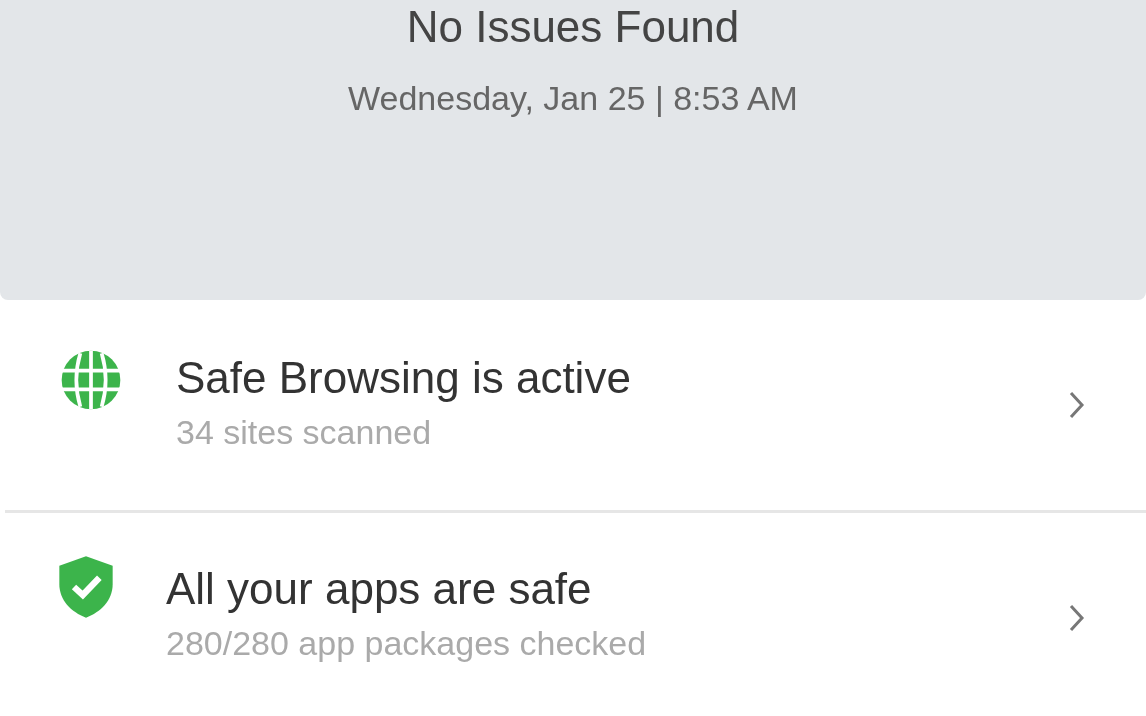 This screenshot has height=716, width=1146. What do you see at coordinates (91, 380) in the screenshot?
I see `globe-icon` at bounding box center [91, 380].